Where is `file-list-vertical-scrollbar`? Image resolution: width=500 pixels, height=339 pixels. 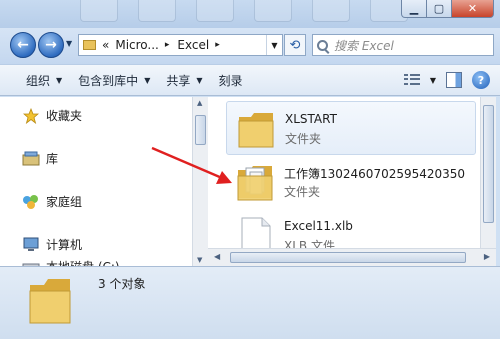
file-list-vertical-scrollbar is located at coordinates (488, 172).